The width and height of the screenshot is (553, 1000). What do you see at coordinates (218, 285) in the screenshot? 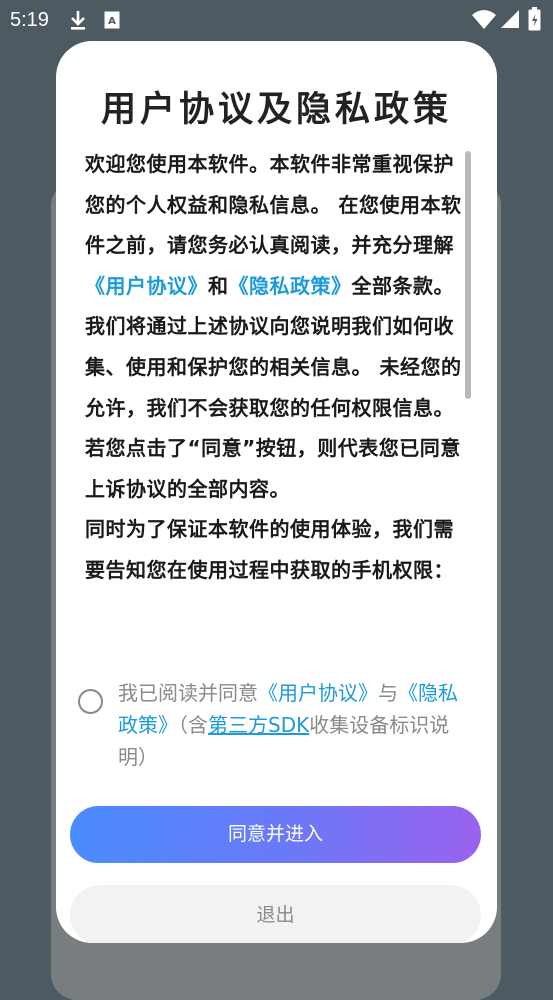
I see `agreement-and-text: 和` at bounding box center [218, 285].